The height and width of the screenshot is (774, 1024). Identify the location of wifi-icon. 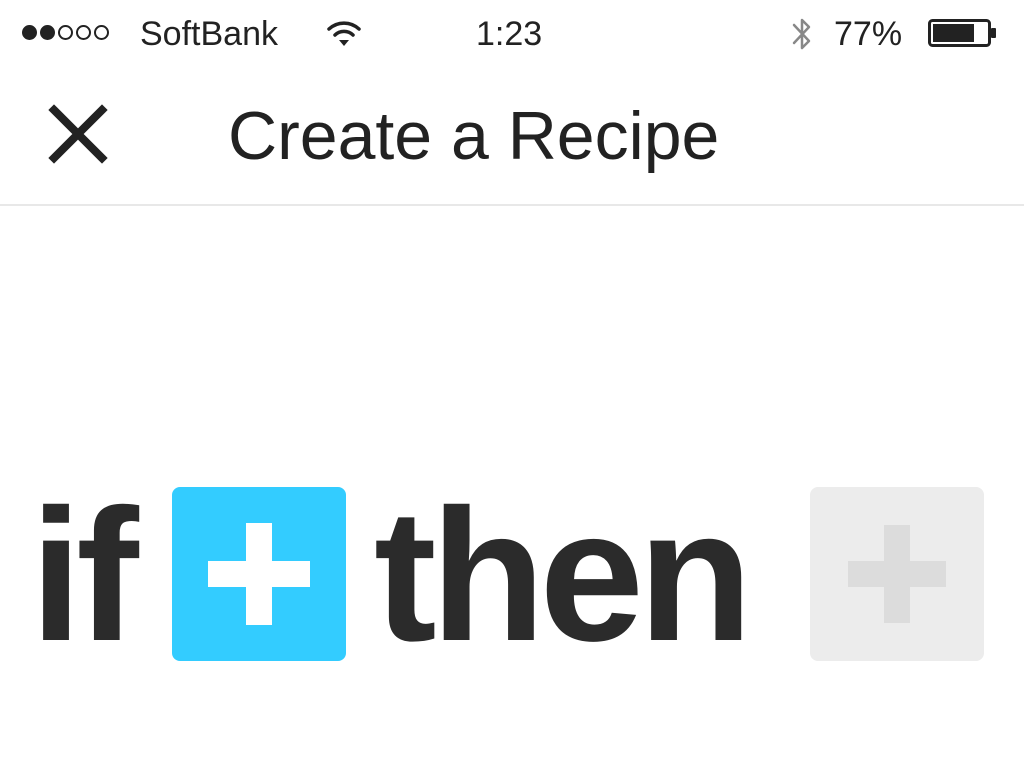
(344, 33).